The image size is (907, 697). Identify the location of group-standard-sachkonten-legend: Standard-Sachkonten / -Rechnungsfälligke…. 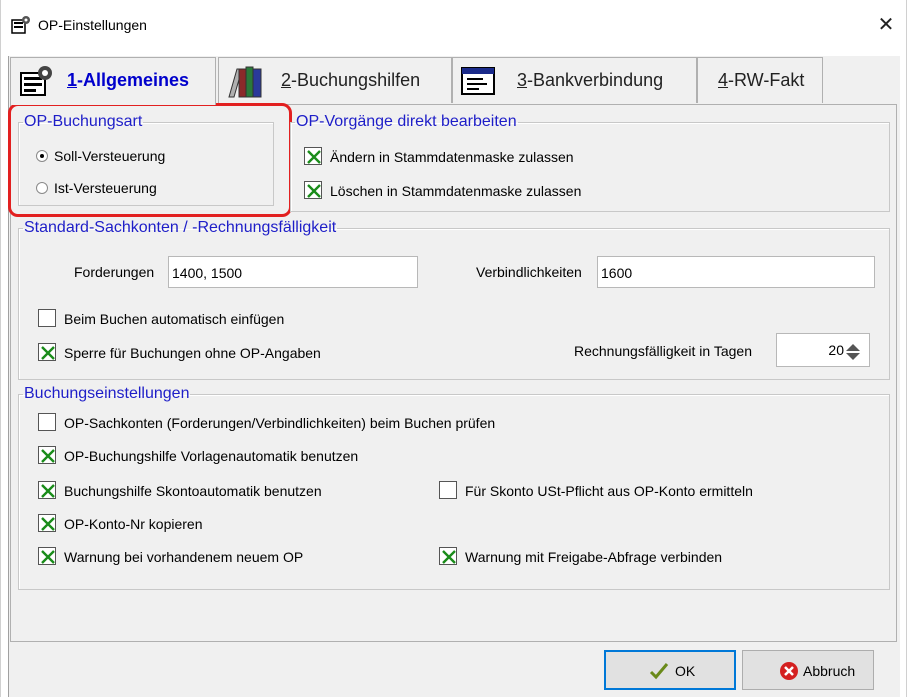
(180, 227).